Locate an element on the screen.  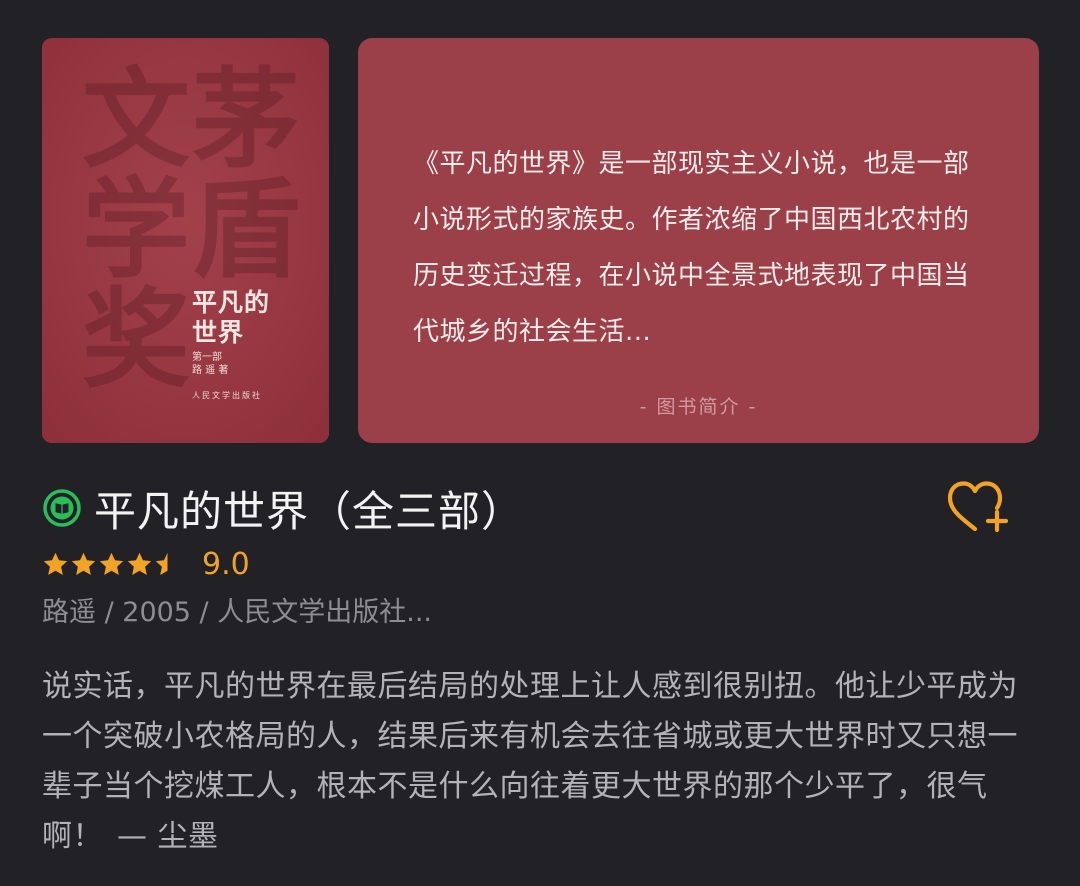
cover-bg-char: 茅 is located at coordinates (246, 120).